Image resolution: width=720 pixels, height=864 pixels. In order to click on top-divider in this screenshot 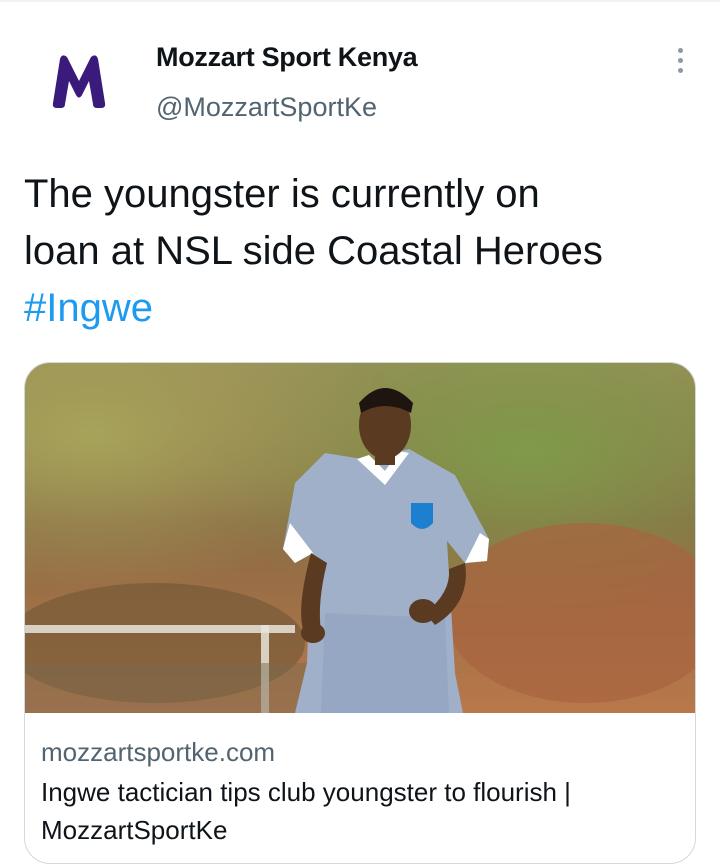, I will do `click(360, 1)`.